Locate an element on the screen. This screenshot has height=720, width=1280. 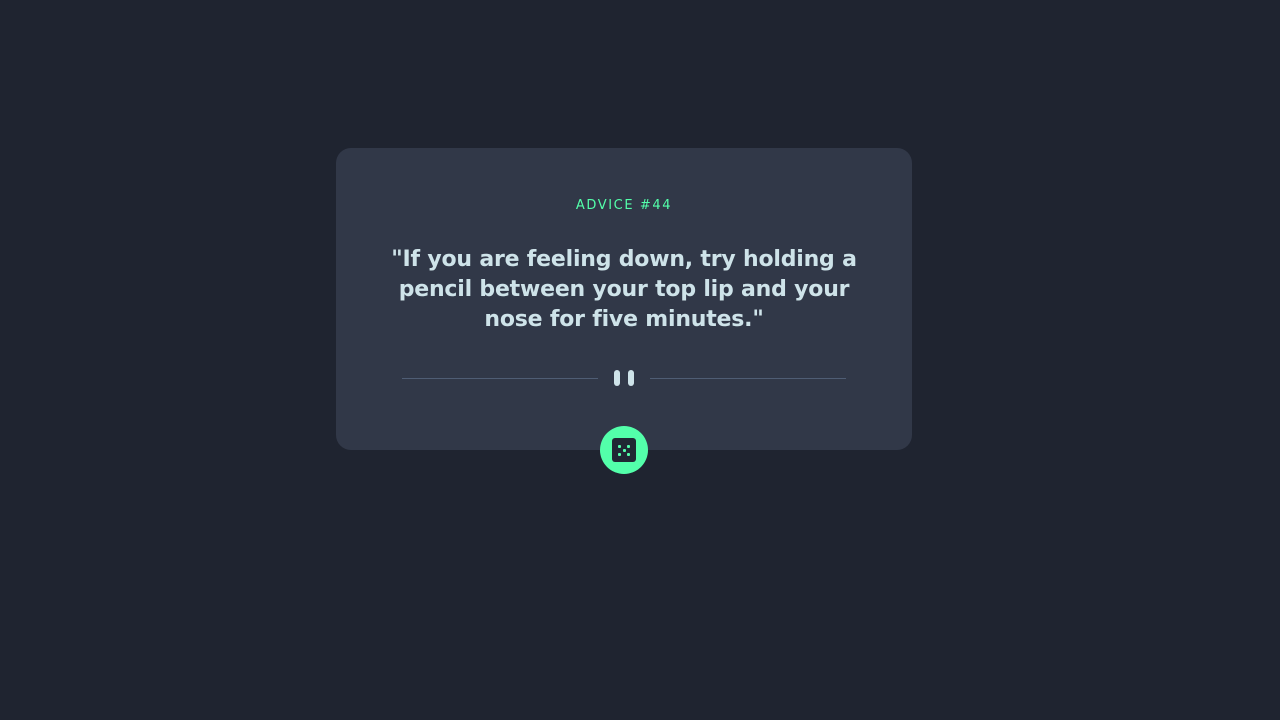
advice-id-label: ADVICE #44 is located at coordinates (624, 205).